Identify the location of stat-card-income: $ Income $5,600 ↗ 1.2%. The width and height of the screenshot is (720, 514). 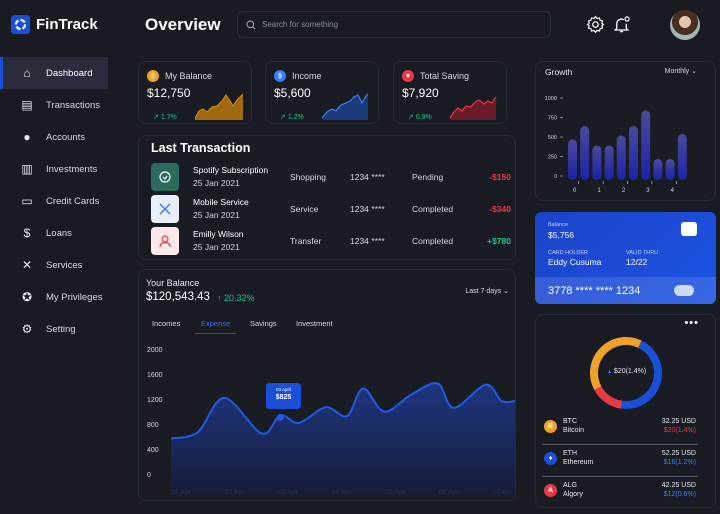
(322, 92).